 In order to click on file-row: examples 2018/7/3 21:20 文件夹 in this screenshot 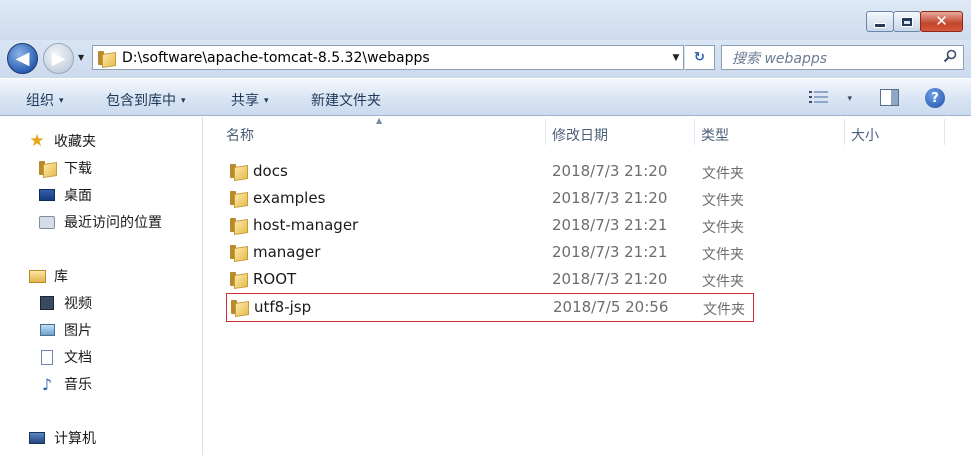, I will do `click(490, 199)`.